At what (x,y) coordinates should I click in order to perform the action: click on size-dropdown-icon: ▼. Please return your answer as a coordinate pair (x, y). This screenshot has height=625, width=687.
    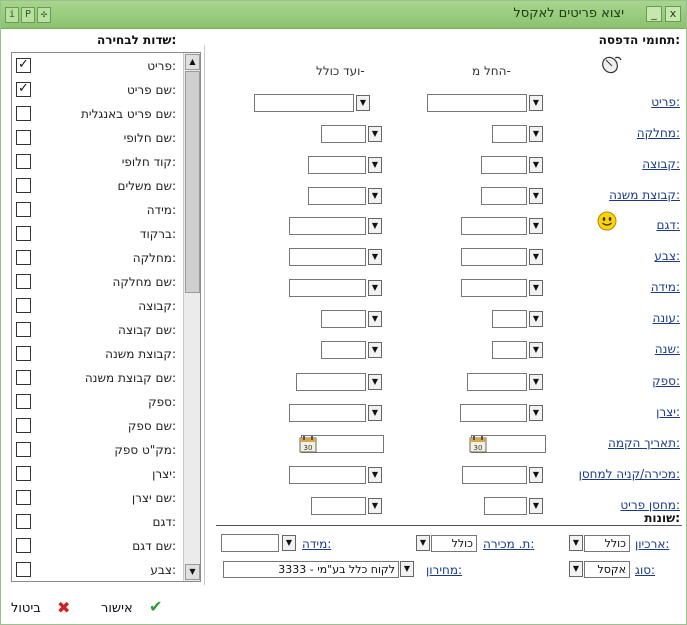
    Looking at the image, I should click on (289, 543).